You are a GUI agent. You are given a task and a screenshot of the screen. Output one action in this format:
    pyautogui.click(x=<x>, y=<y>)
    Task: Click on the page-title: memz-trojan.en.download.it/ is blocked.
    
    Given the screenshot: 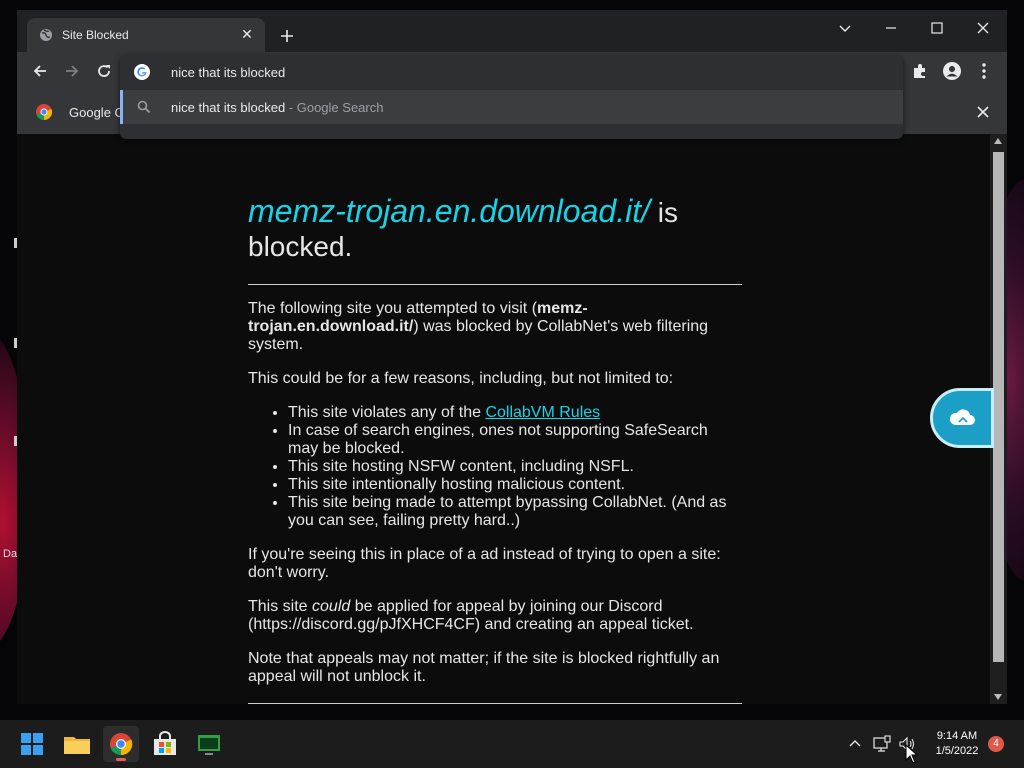 What is the action you would take?
    pyautogui.click(x=495, y=229)
    